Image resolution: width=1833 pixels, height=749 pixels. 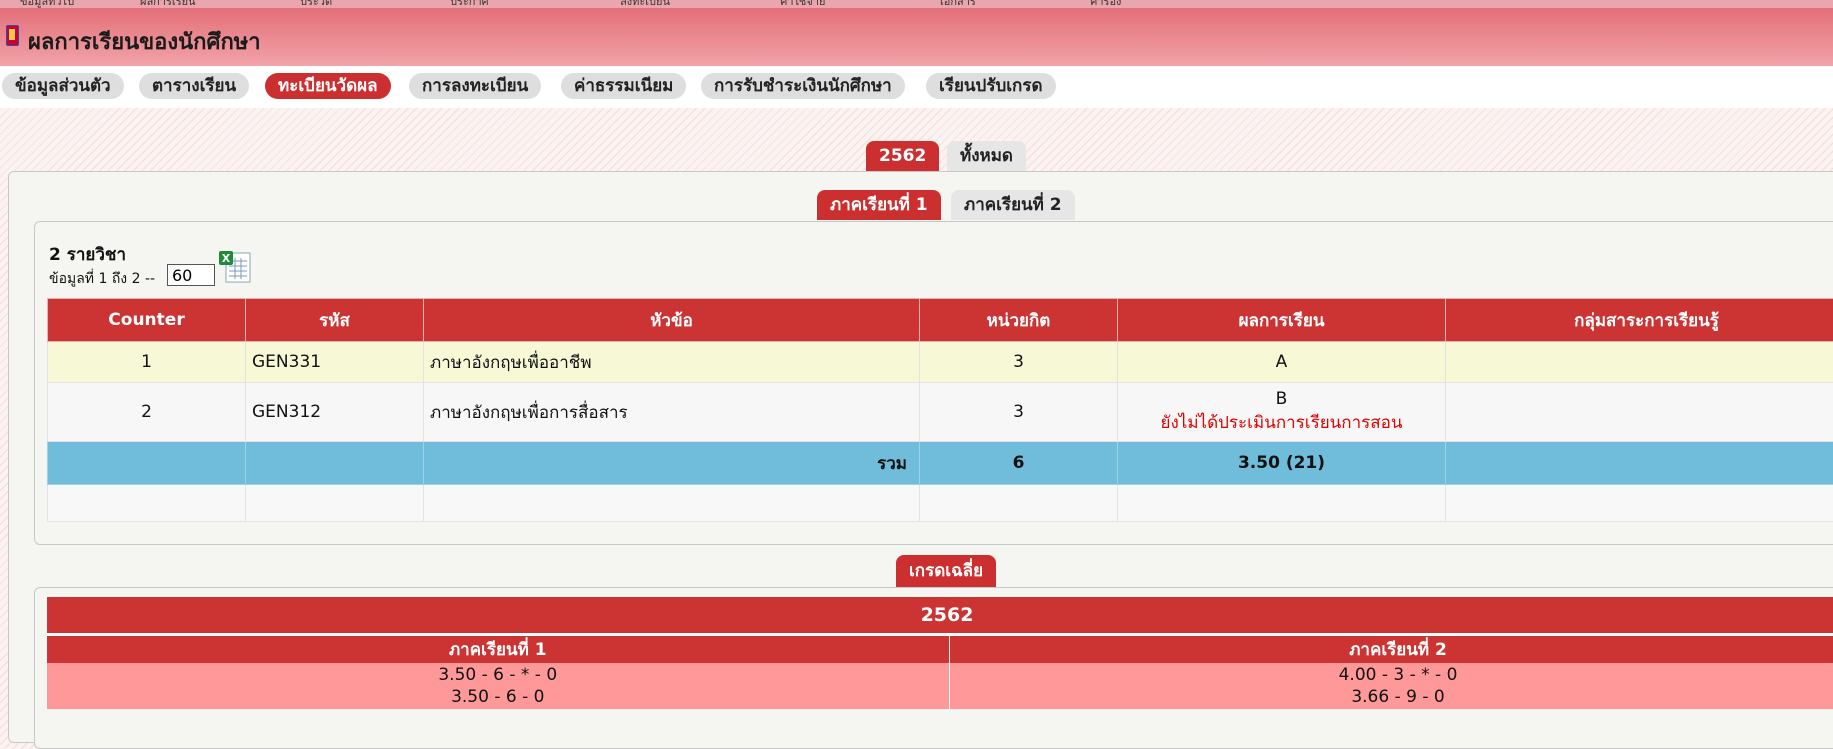 What do you see at coordinates (802, 4) in the screenshot?
I see `top-nav-item: ค่าใช้จ่าย` at bounding box center [802, 4].